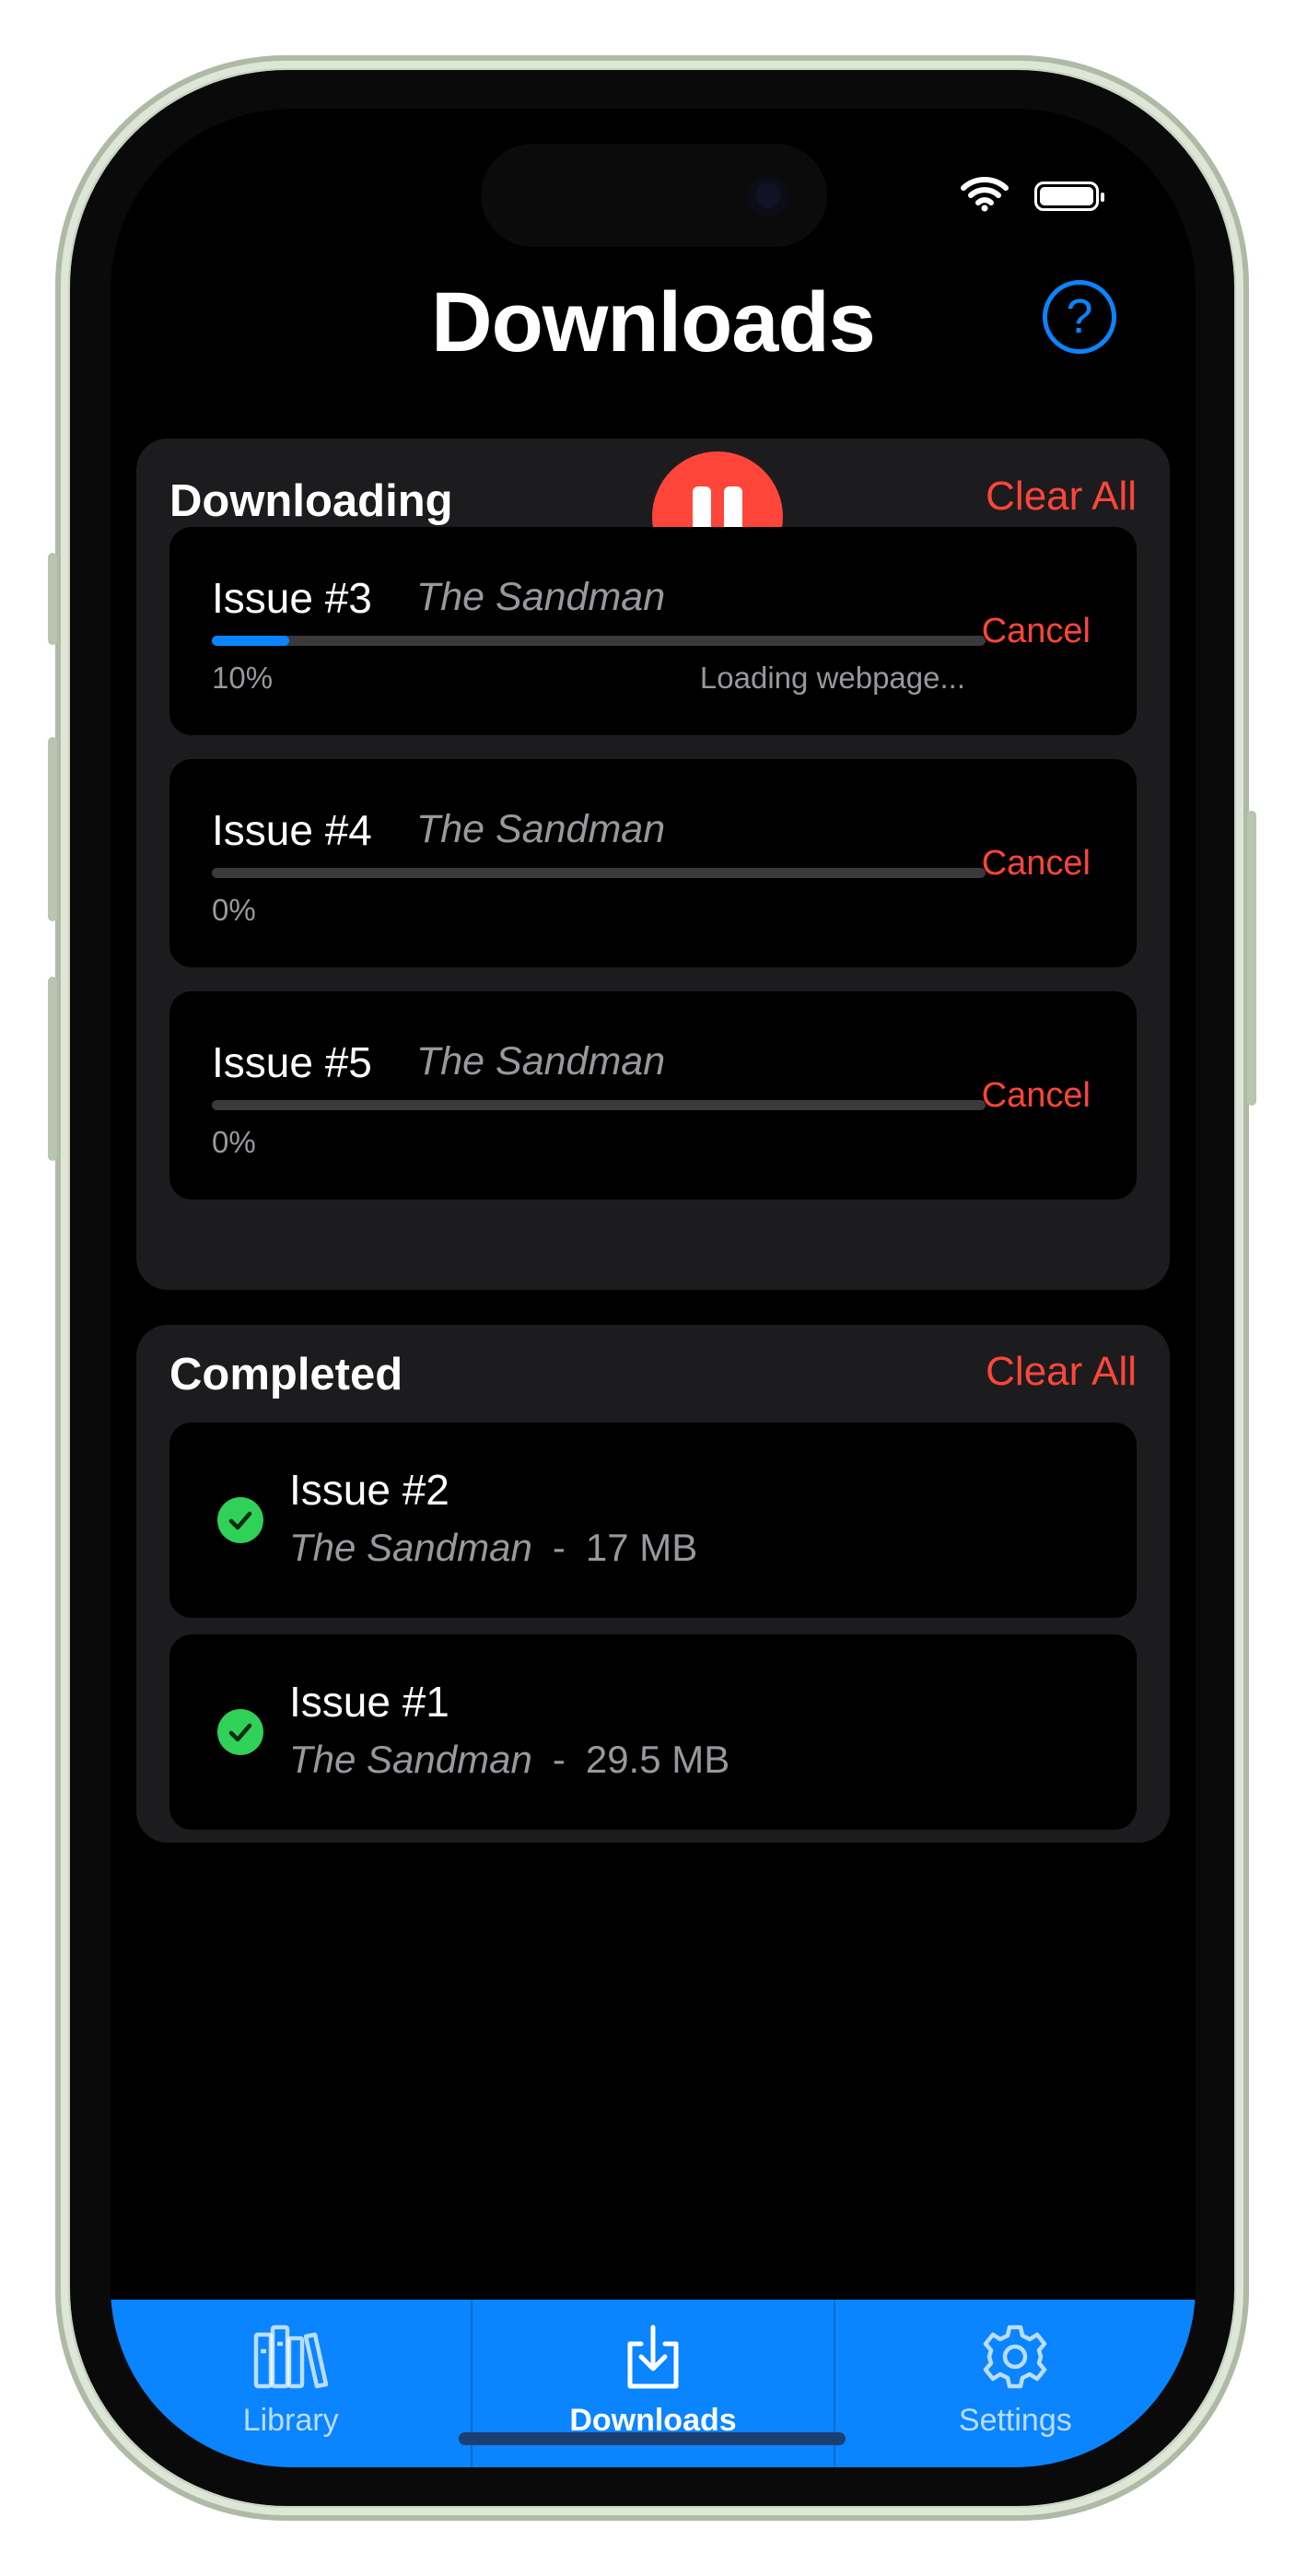 Image resolution: width=1307 pixels, height=2576 pixels. I want to click on tab-settings: Settings, so click(1016, 2383).